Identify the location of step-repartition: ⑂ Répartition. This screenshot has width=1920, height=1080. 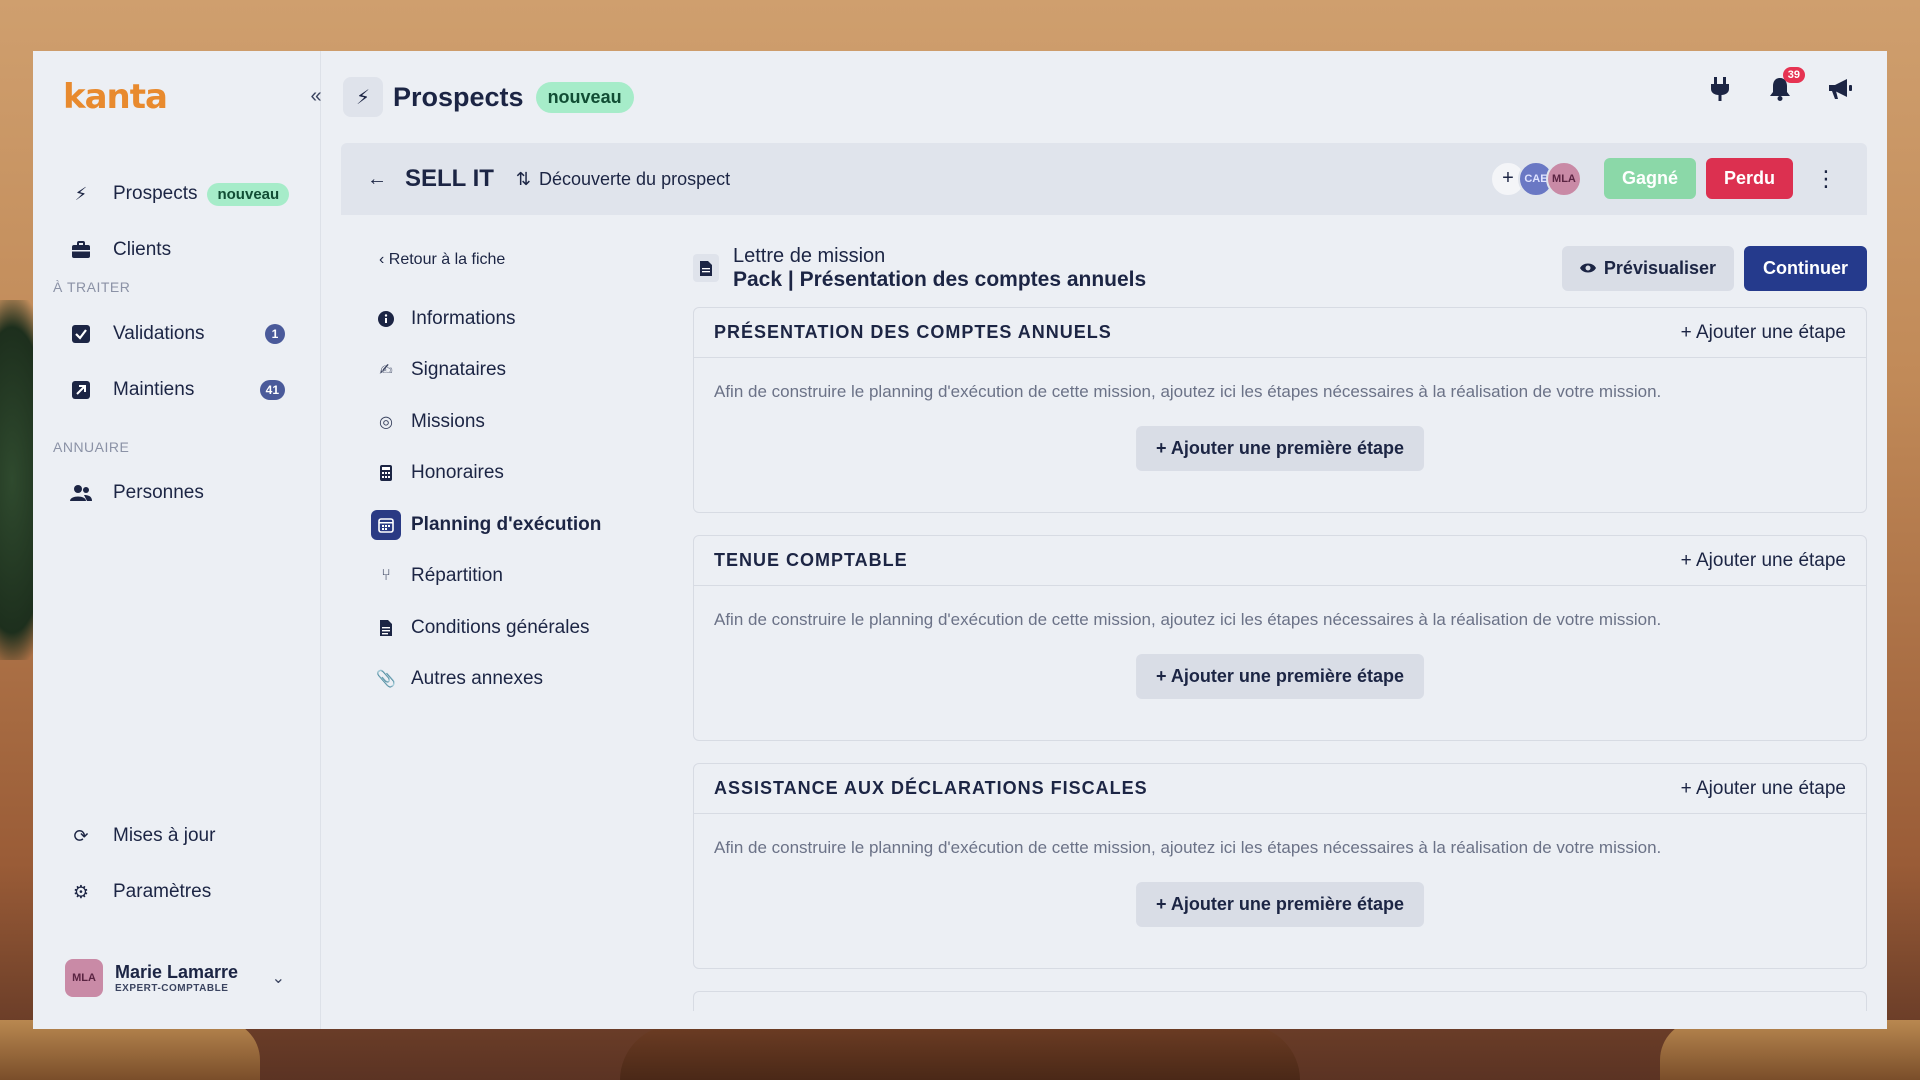
(521, 577).